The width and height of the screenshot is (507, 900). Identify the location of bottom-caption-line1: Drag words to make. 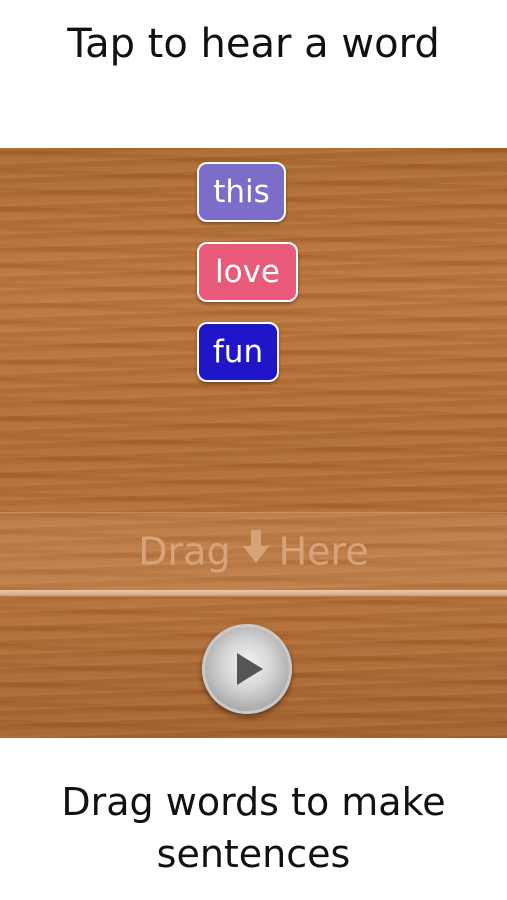
(253, 802).